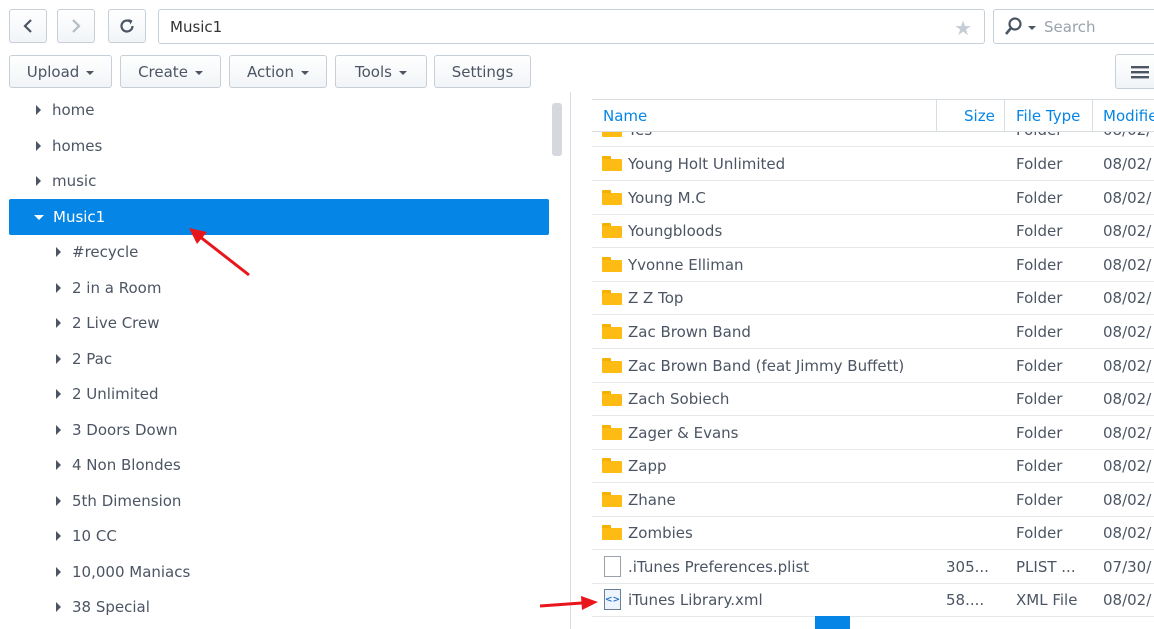 The width and height of the screenshot is (1154, 629). Describe the element at coordinates (28, 26) in the screenshot. I see `back-button` at that location.